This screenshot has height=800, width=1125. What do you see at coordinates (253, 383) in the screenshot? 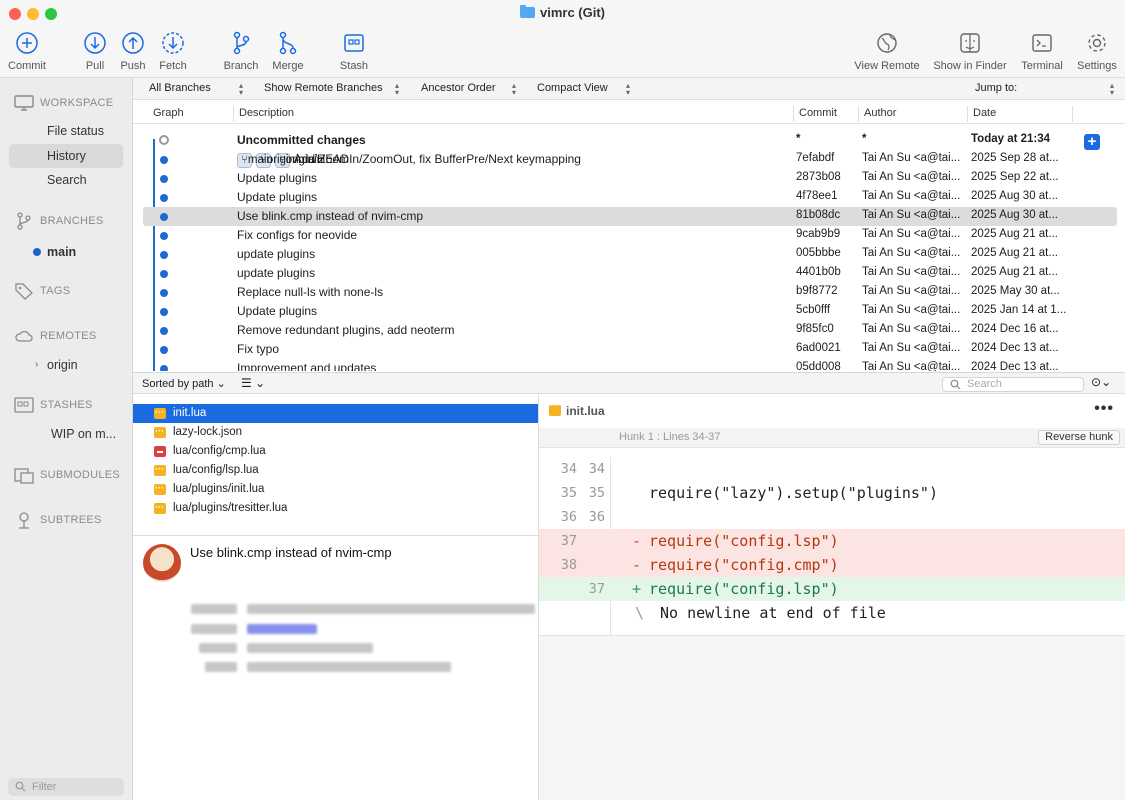
I see `list-view-dropdown: ☰ ⌄` at bounding box center [253, 383].